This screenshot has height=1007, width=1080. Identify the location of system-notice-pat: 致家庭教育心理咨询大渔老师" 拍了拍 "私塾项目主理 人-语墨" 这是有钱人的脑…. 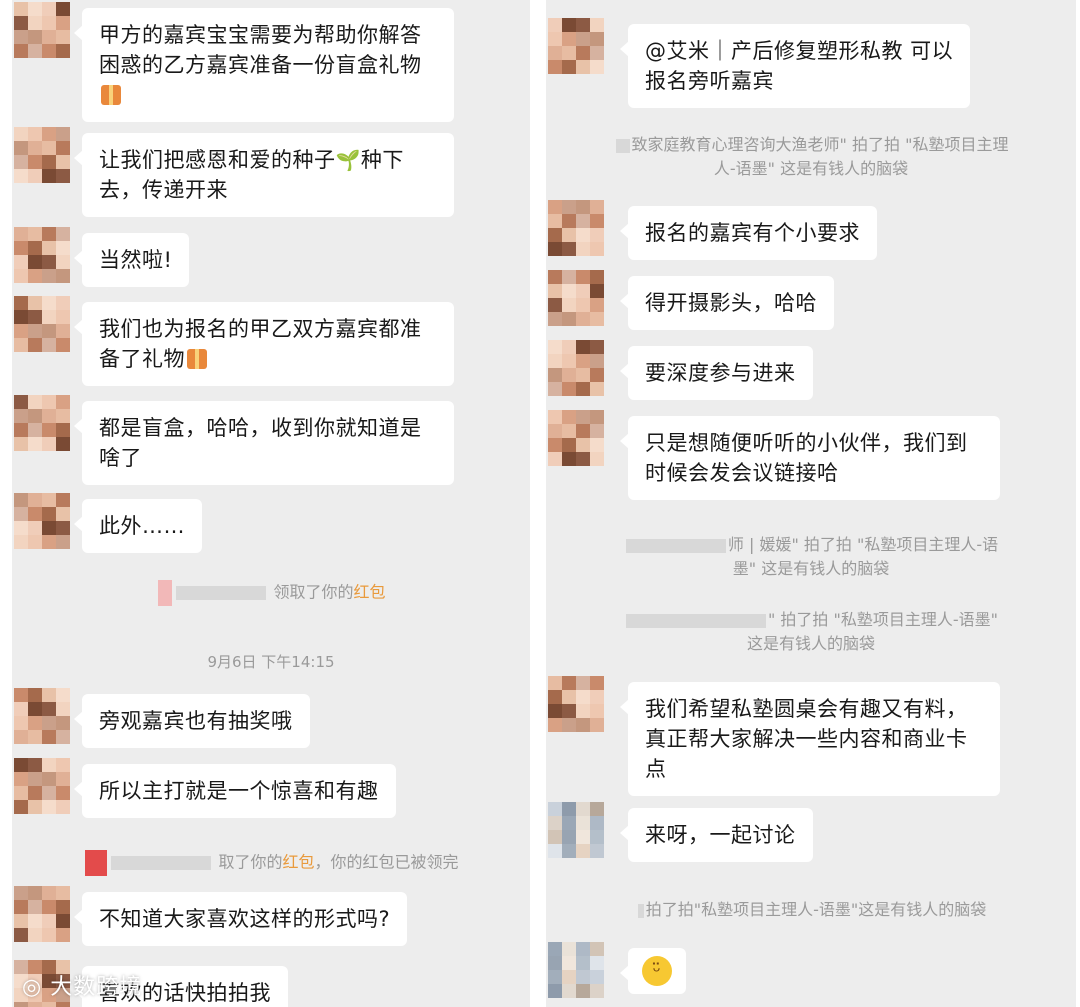
(811, 157).